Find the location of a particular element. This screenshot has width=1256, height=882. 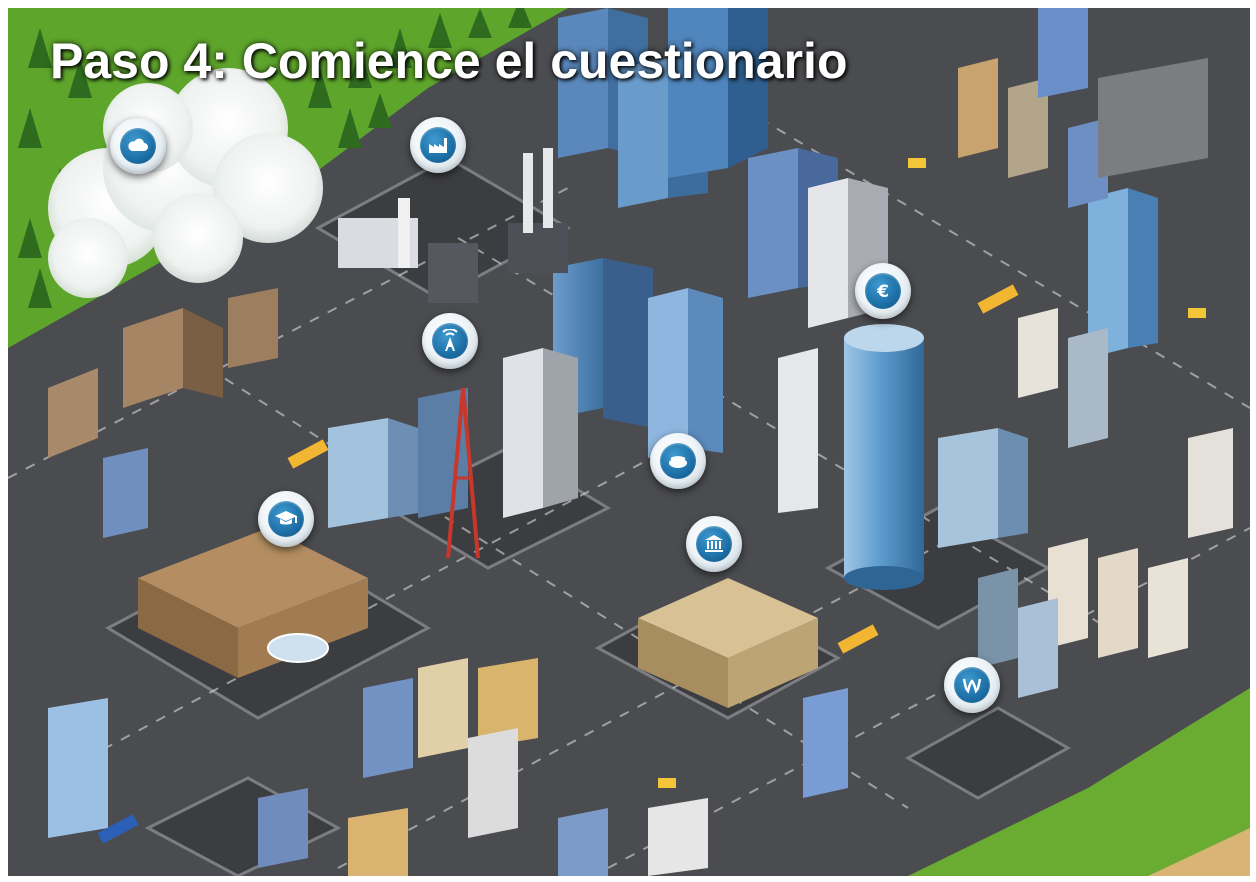

cloud-icon is located at coordinates (138, 144).